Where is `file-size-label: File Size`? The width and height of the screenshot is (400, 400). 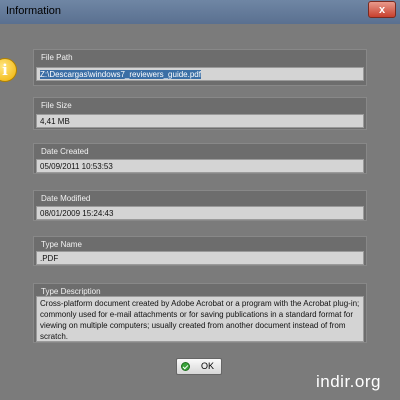 file-size-label: File Size is located at coordinates (56, 105).